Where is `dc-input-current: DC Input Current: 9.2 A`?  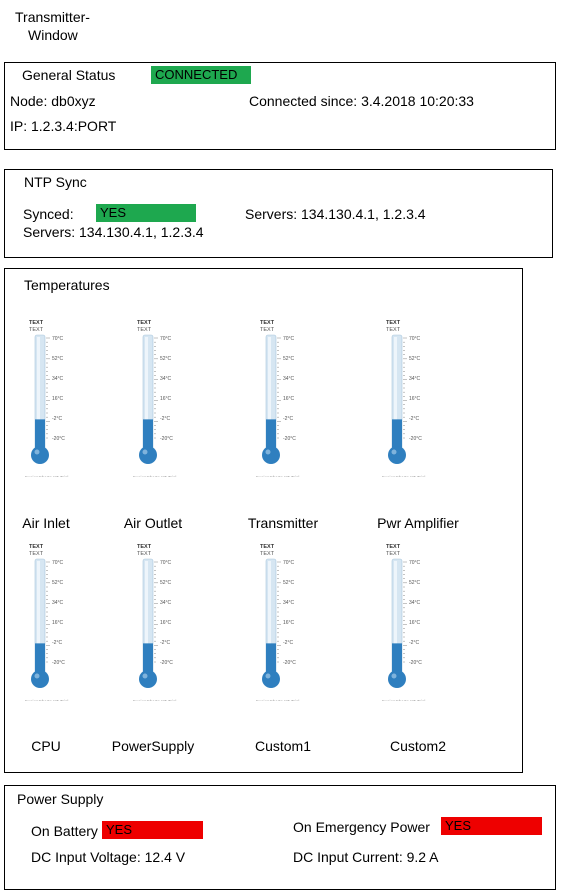
dc-input-current: DC Input Current: 9.2 A is located at coordinates (366, 857).